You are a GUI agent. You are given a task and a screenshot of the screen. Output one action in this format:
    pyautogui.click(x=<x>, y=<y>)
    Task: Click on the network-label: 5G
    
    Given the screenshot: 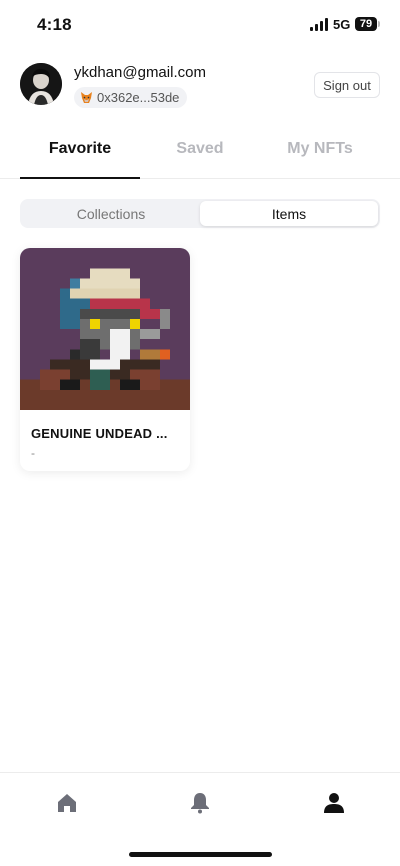 What is the action you would take?
    pyautogui.click(x=342, y=24)
    